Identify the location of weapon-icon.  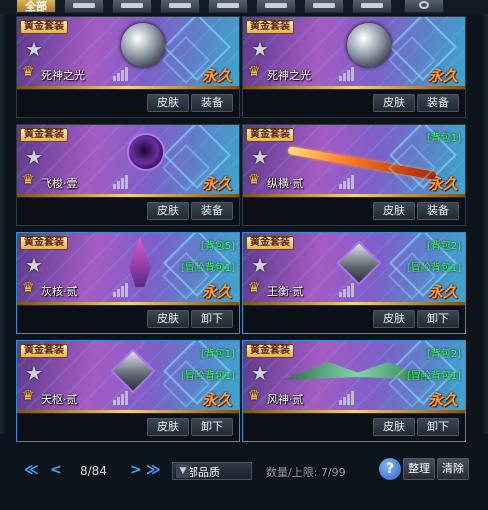
(276, 5).